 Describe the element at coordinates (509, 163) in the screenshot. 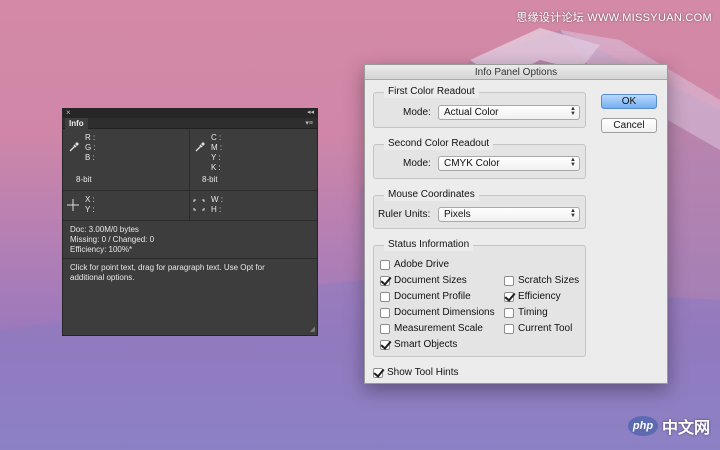

I see `second-mode-select: CMYK Color ▲ ▼` at that location.